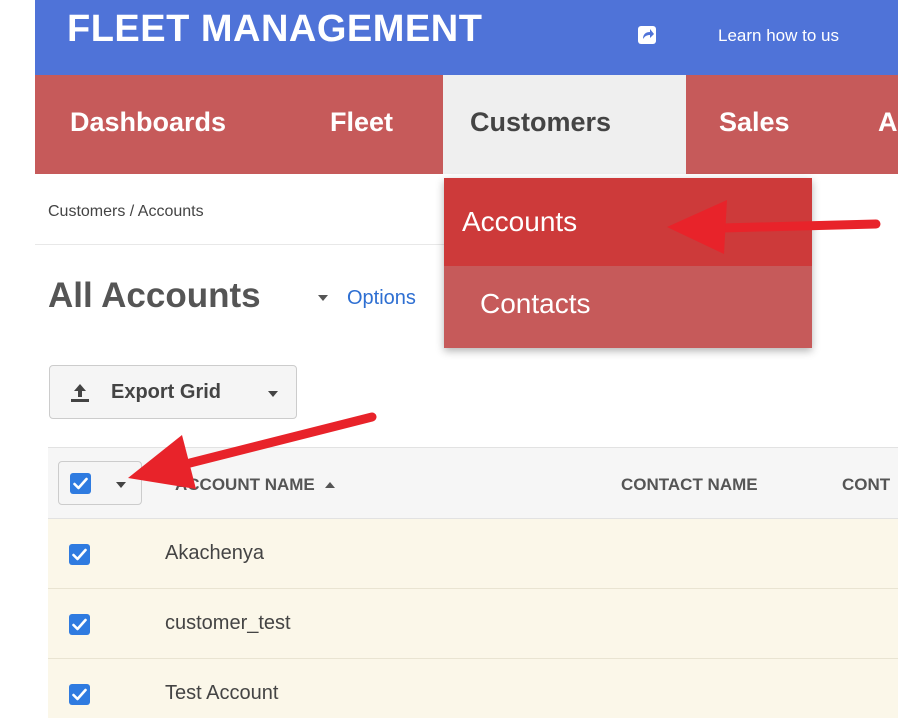 Image resolution: width=898 pixels, height=718 pixels. Describe the element at coordinates (80, 395) in the screenshot. I see `upload-icon` at that location.